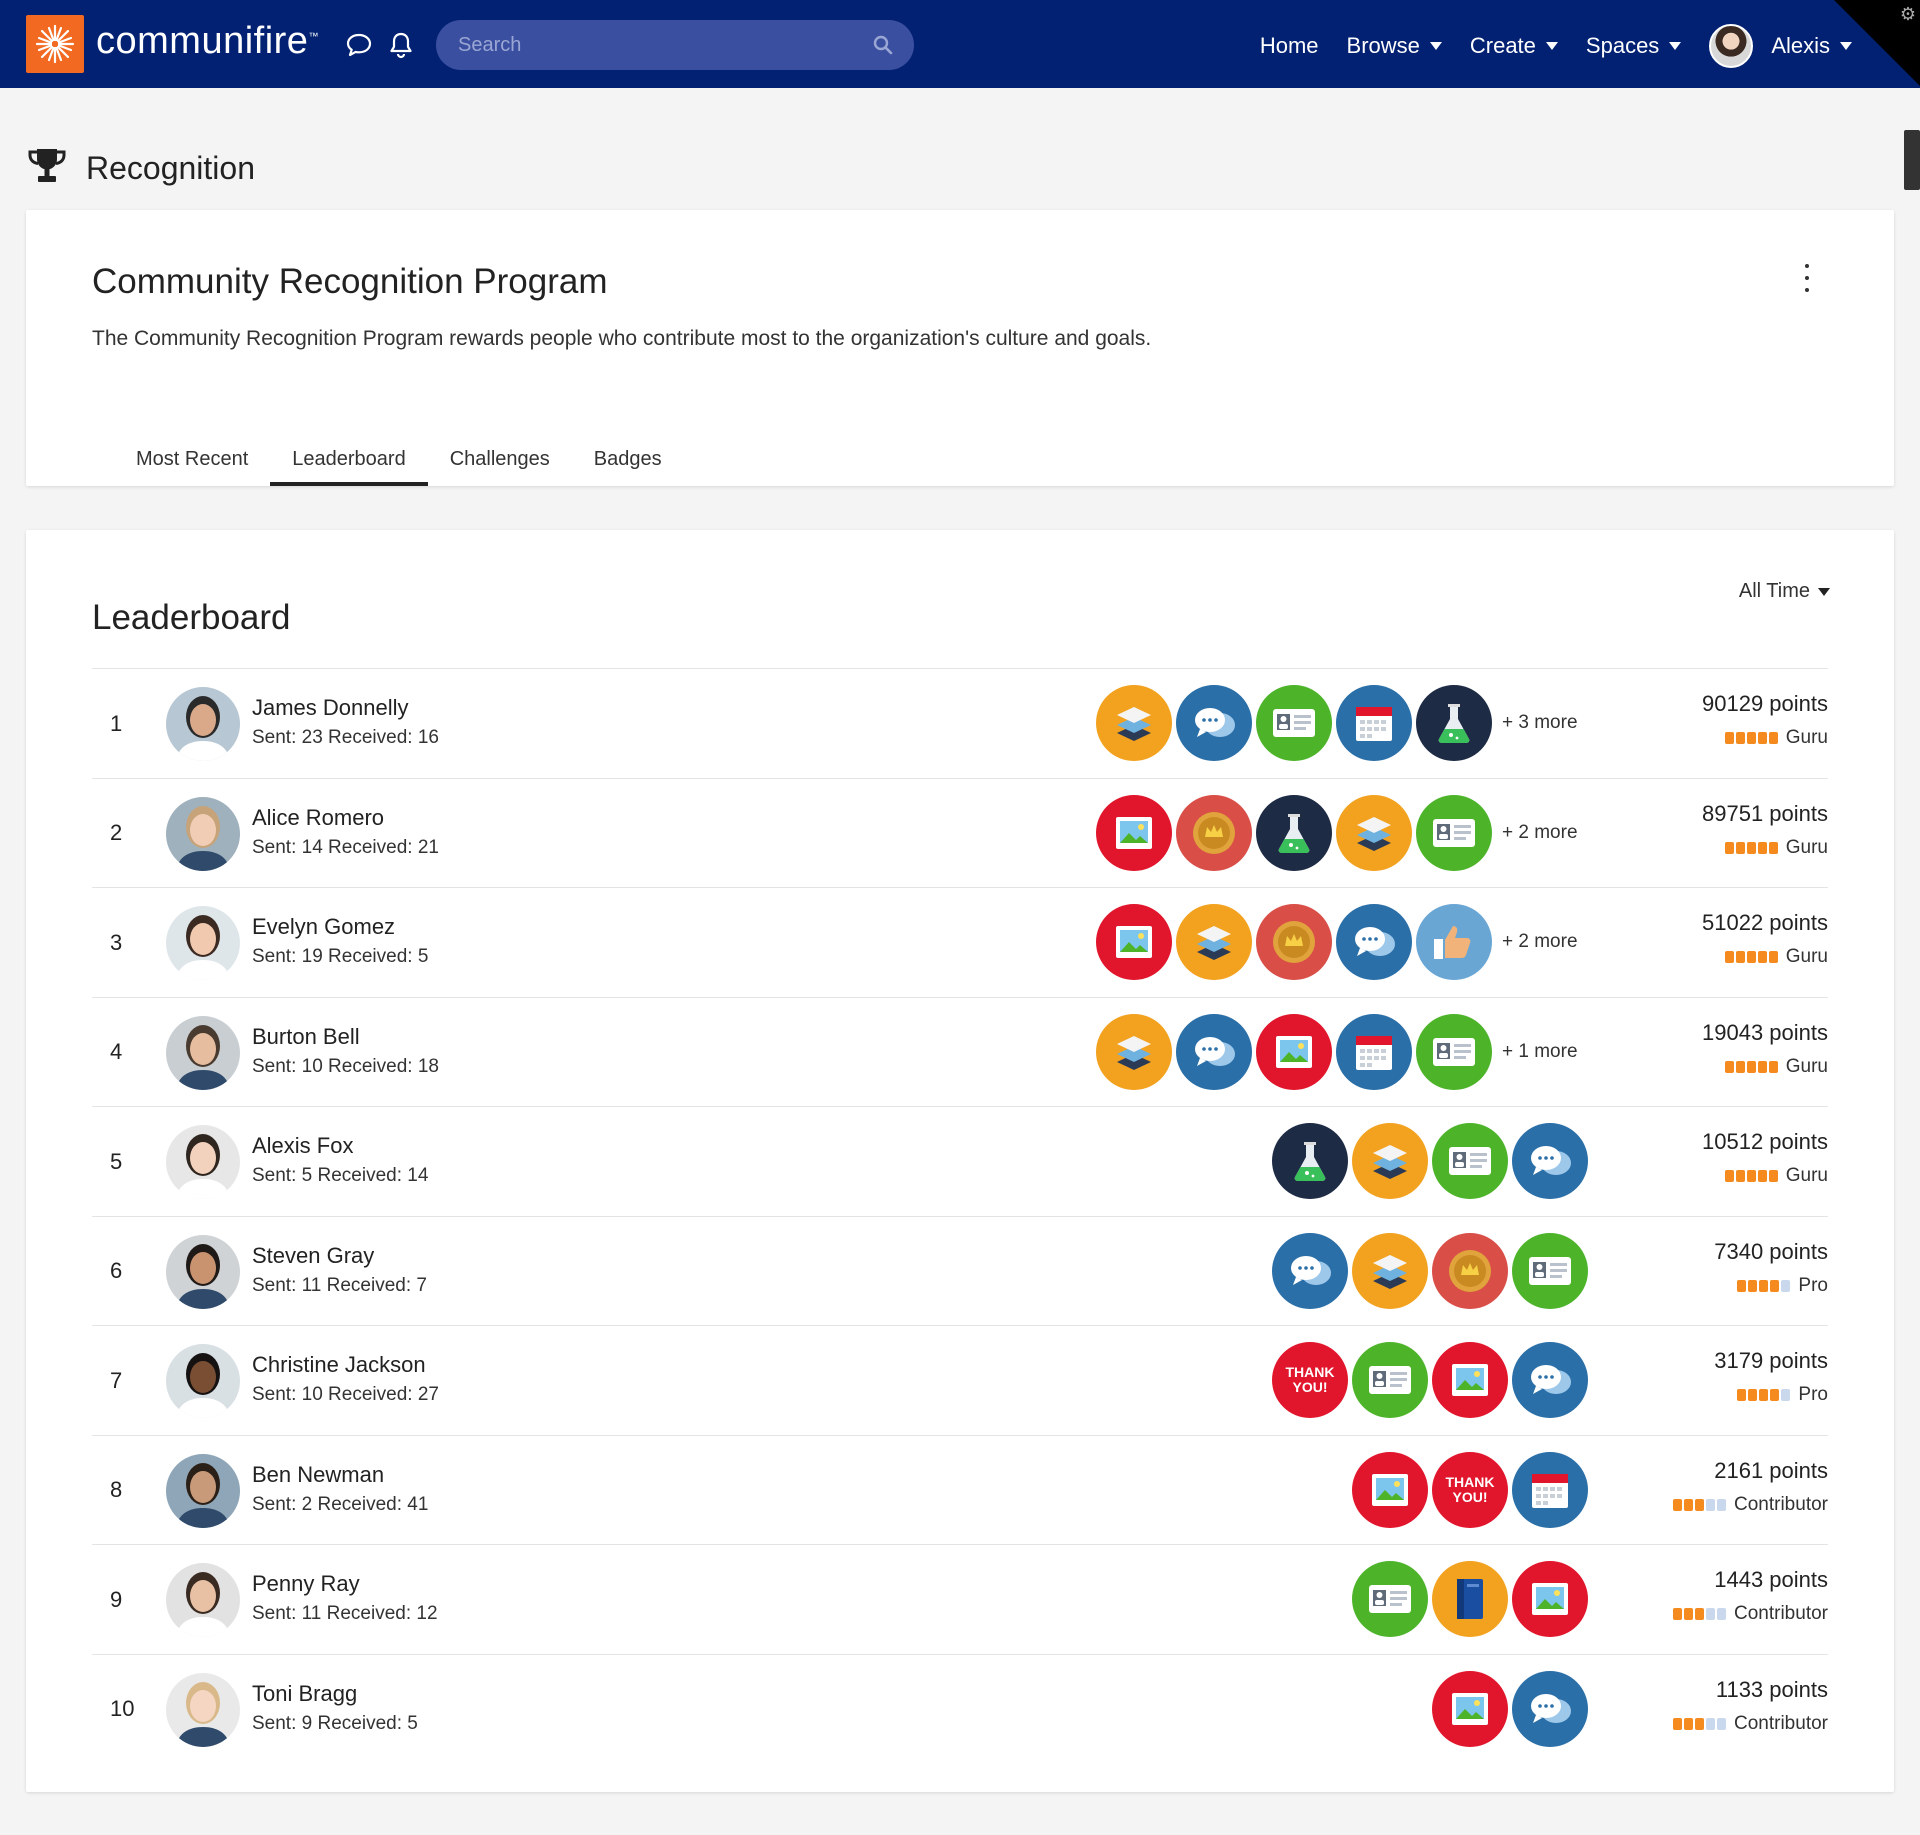 The width and height of the screenshot is (1920, 1835). I want to click on nav-create: Create, so click(1514, 46).